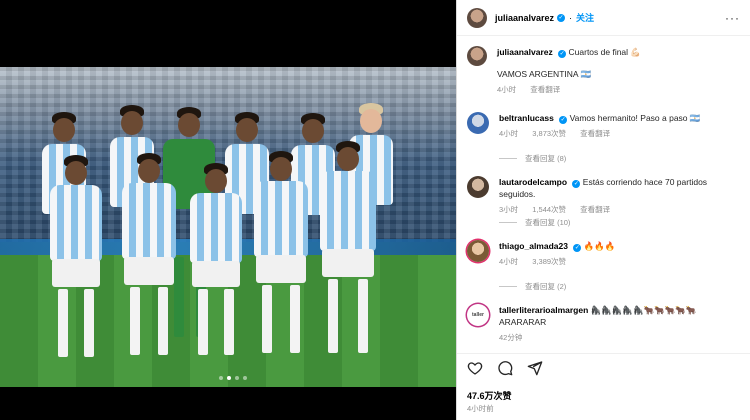 Image resolution: width=750 pixels, height=420 pixels. Describe the element at coordinates (732, 18) in the screenshot. I see `more-options-icon: ···` at that location.